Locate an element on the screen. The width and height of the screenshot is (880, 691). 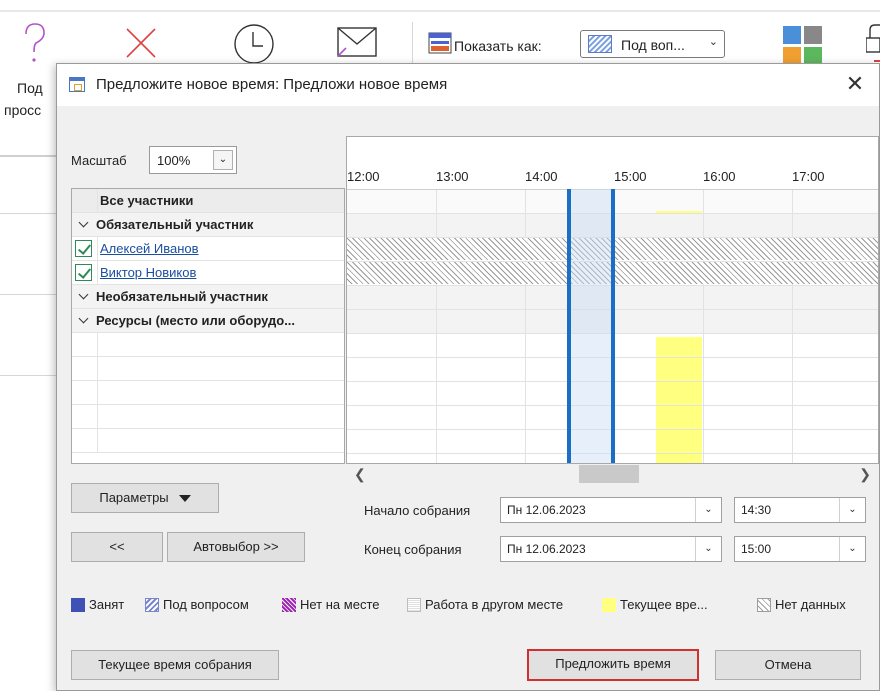
start-label: Начало собрания is located at coordinates (417, 510).